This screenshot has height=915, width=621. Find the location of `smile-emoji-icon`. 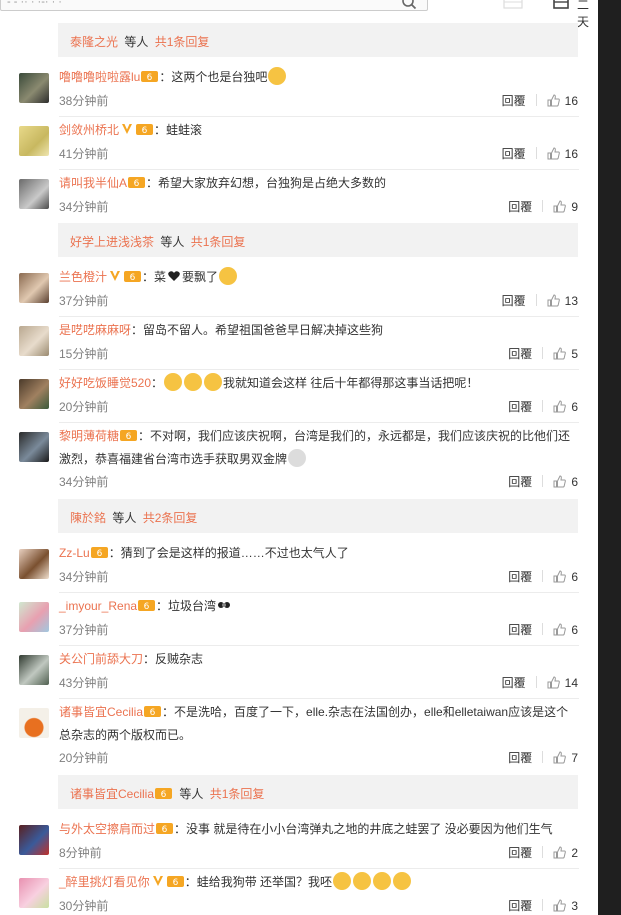

smile-emoji-icon is located at coordinates (228, 276).